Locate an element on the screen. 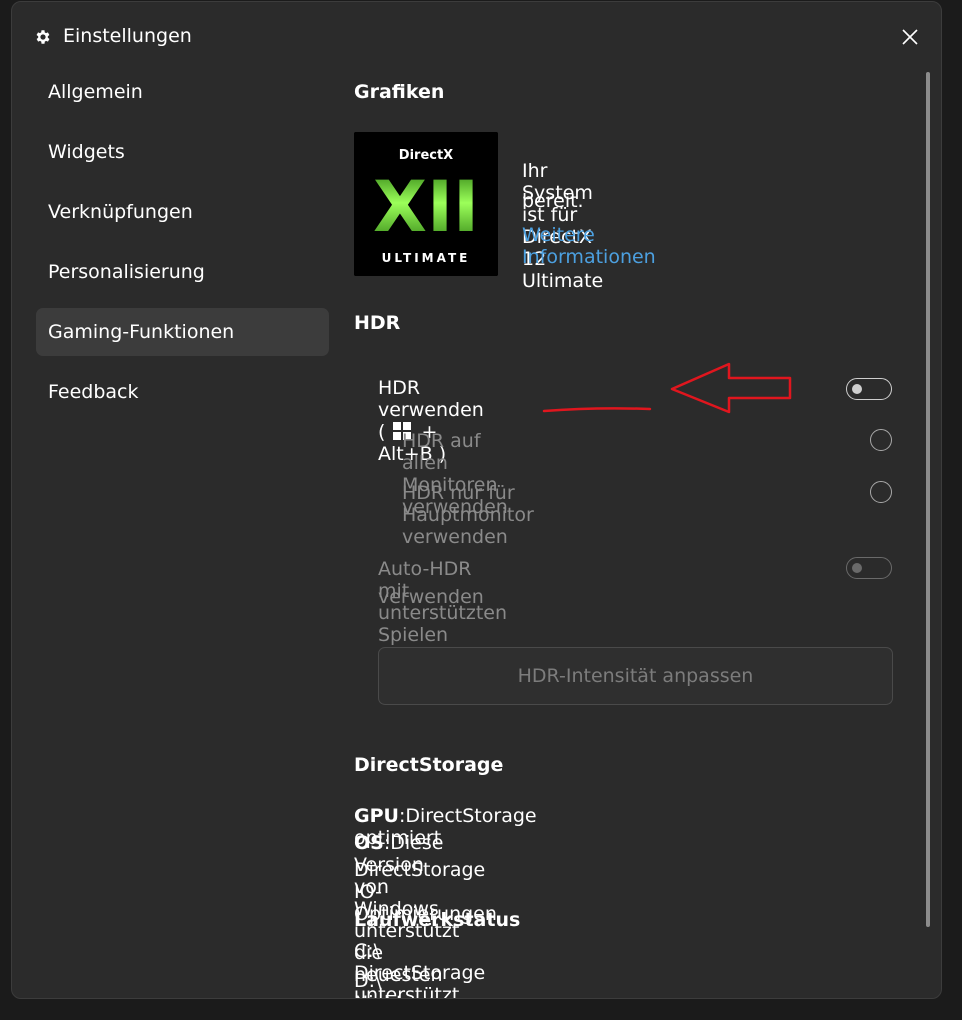 Image resolution: width=962 pixels, height=1020 pixels. hdr-use-toggle is located at coordinates (869, 389).